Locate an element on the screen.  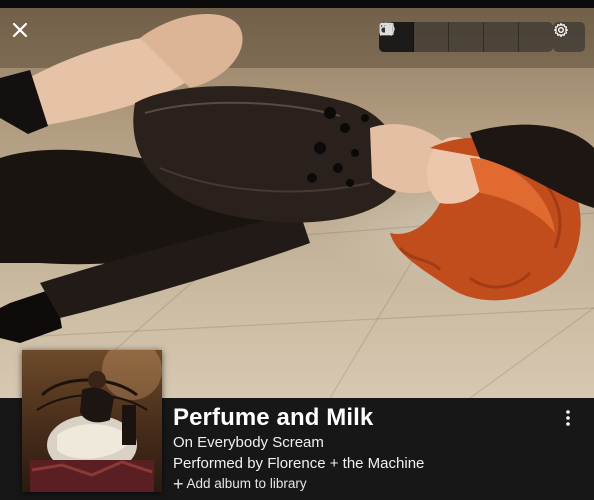
album-name: On Everybody Scream is located at coordinates (248, 442).